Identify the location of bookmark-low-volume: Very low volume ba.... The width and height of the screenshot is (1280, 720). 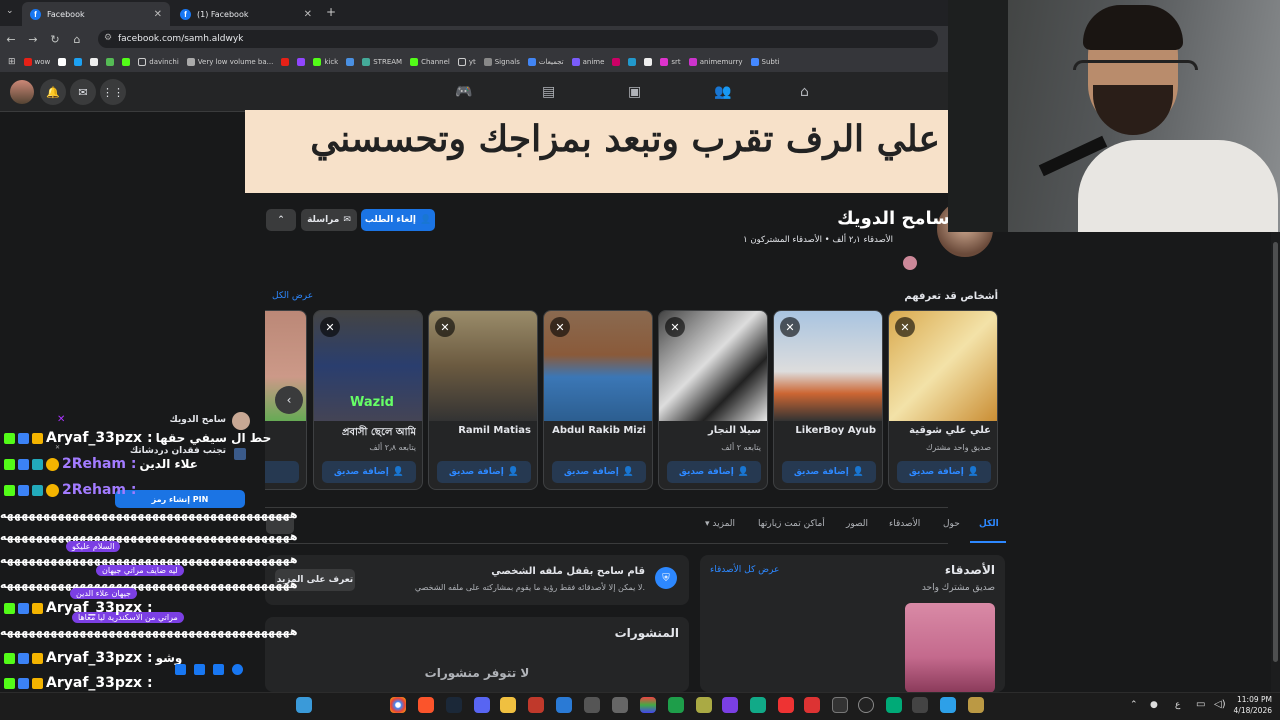
(229, 62).